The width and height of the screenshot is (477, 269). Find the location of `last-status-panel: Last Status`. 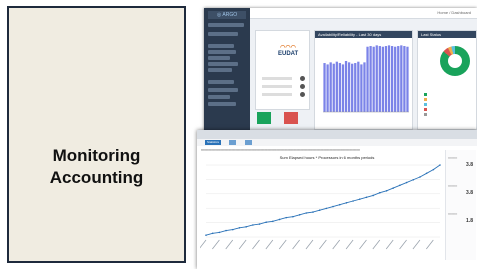

last-status-panel: Last Status is located at coordinates (447, 80).